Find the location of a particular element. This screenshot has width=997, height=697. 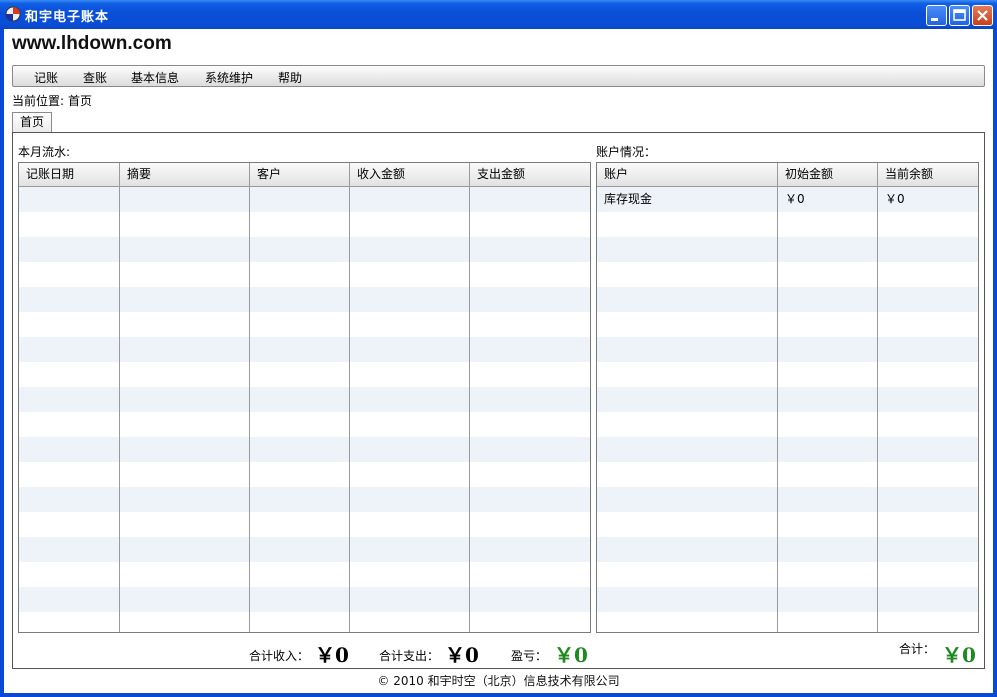

accounts-total-label: 合计： is located at coordinates (917, 649).